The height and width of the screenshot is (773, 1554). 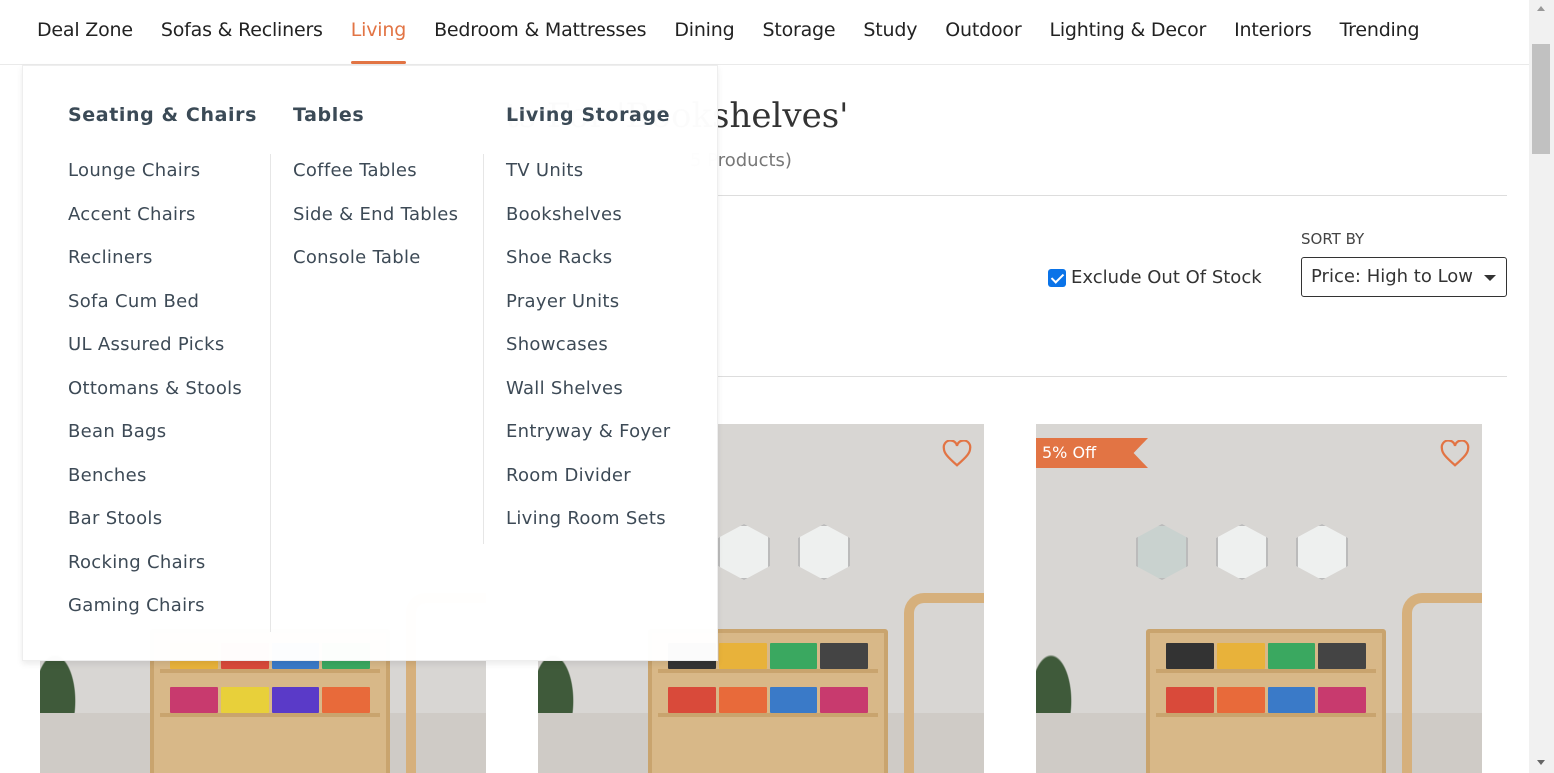 What do you see at coordinates (1166, 277) in the screenshot?
I see `exclude-out-of-stock-label: Exclude Out Of Stock` at bounding box center [1166, 277].